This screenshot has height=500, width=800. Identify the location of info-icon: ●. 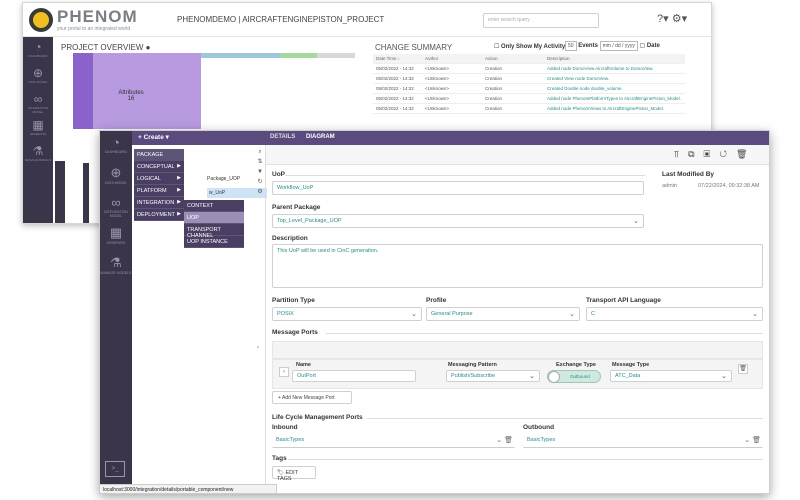
(148, 47).